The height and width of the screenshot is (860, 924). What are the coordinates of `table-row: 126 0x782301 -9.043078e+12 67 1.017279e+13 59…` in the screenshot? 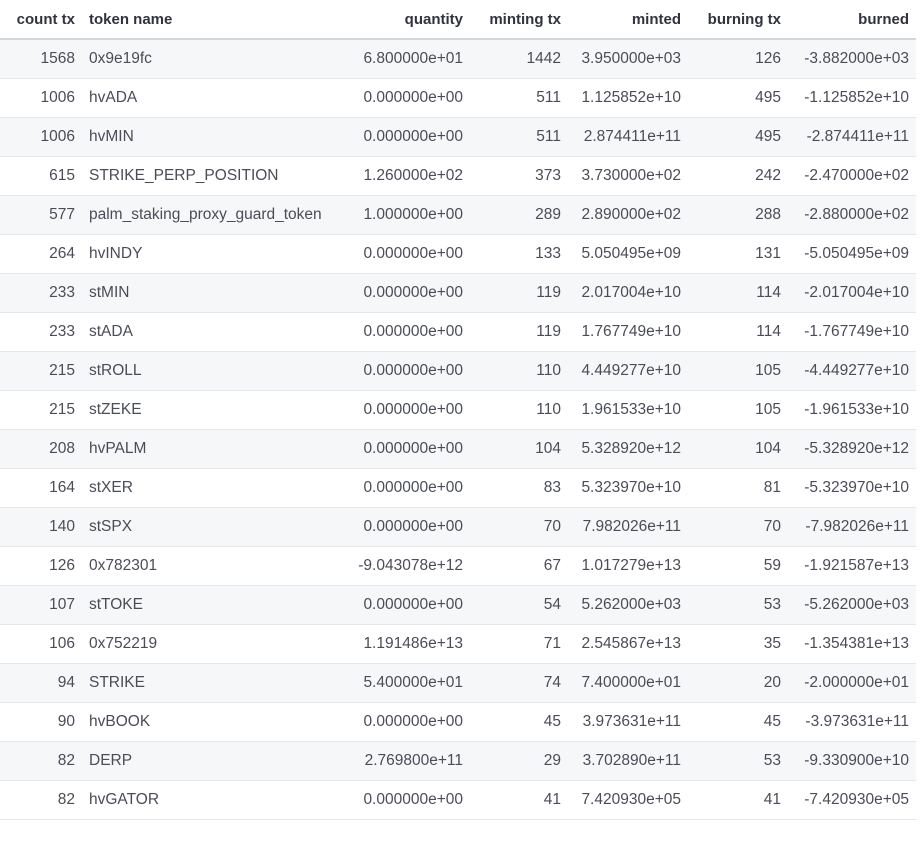 It's located at (458, 566).